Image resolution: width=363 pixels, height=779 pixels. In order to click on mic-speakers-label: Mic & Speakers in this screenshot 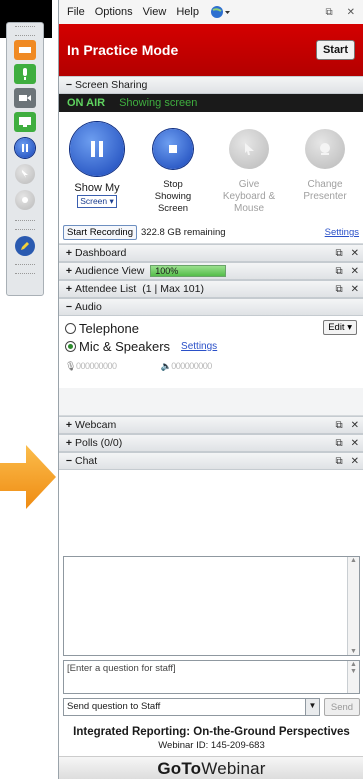, I will do `click(125, 346)`.